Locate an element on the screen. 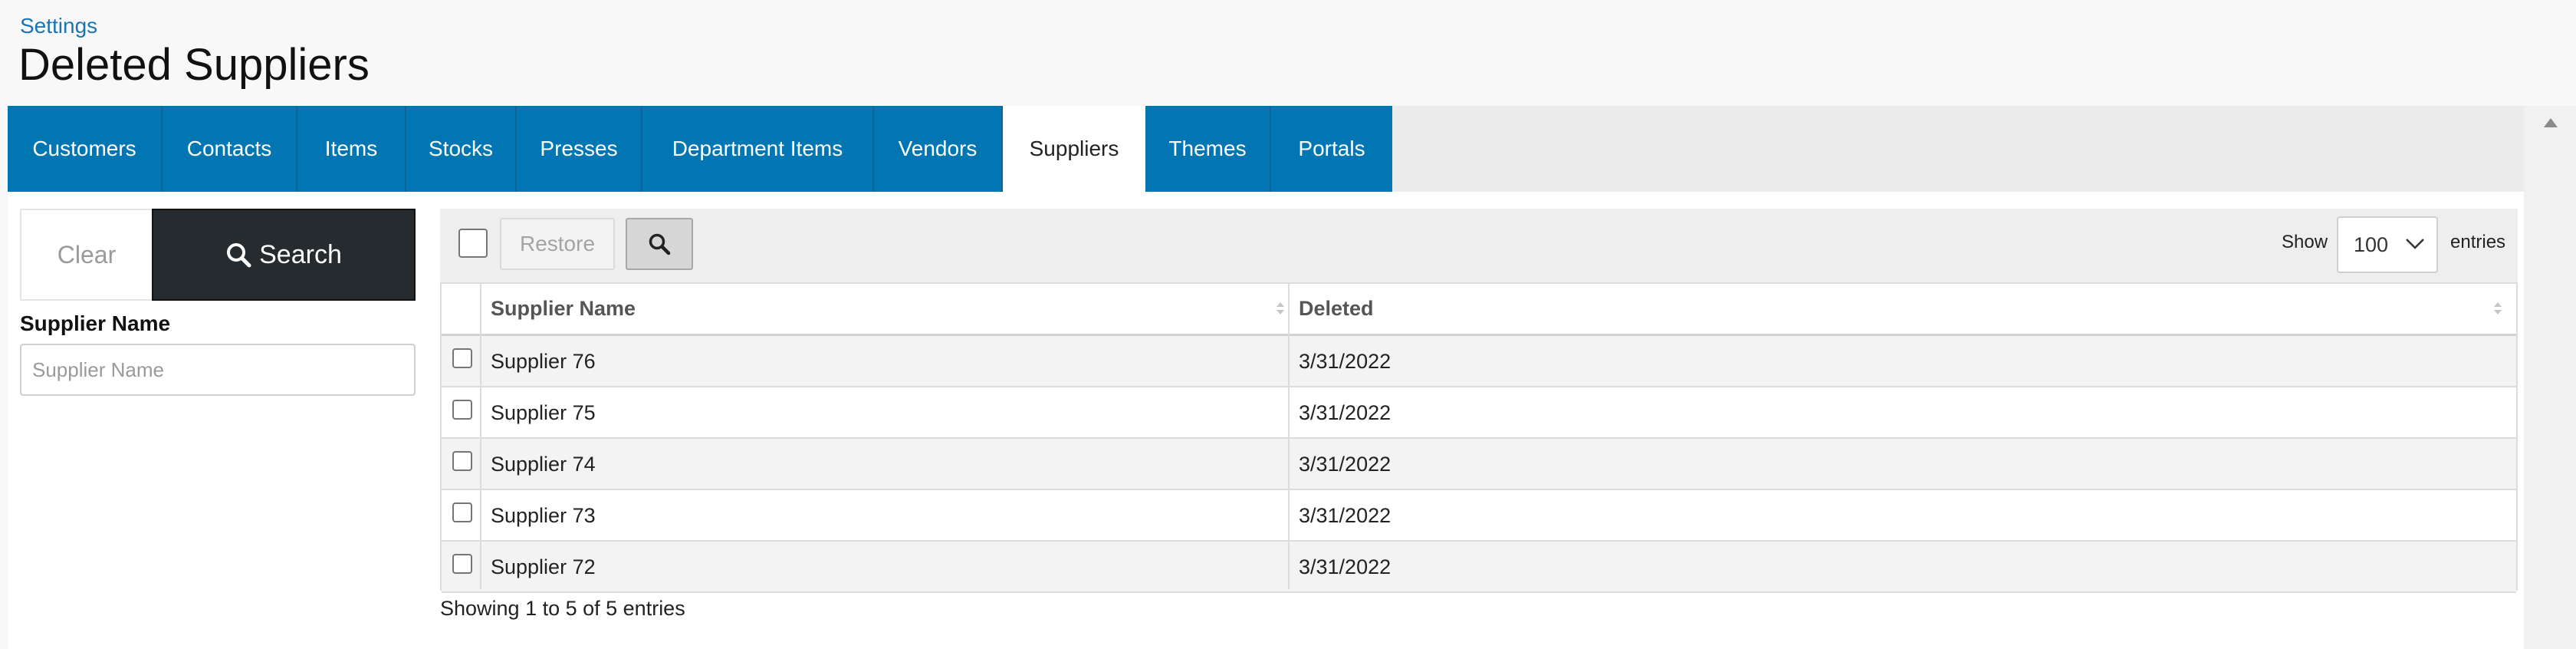  tab-contacts: Contacts is located at coordinates (230, 149).